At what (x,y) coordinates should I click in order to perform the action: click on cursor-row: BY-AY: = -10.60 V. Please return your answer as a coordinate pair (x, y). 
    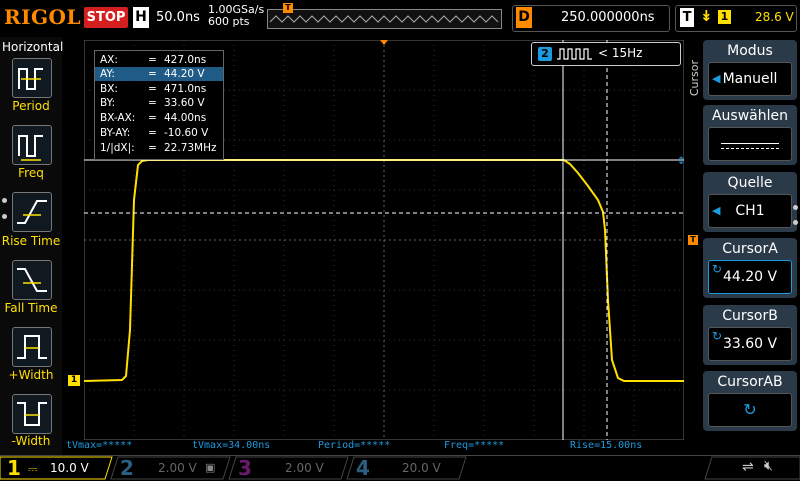
    Looking at the image, I should click on (154, 133).